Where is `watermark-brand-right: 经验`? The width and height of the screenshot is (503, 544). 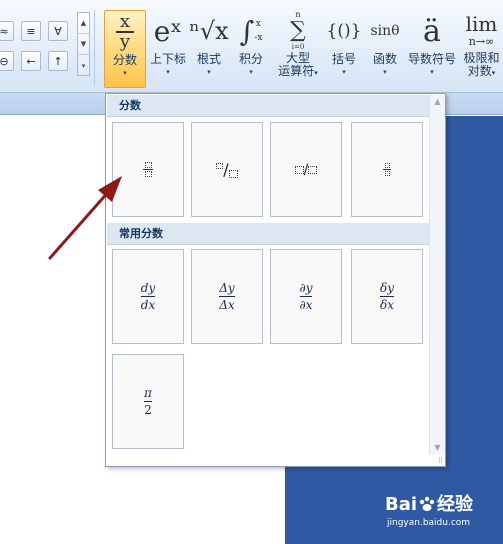
watermark-brand-right: 经验 is located at coordinates (455, 504).